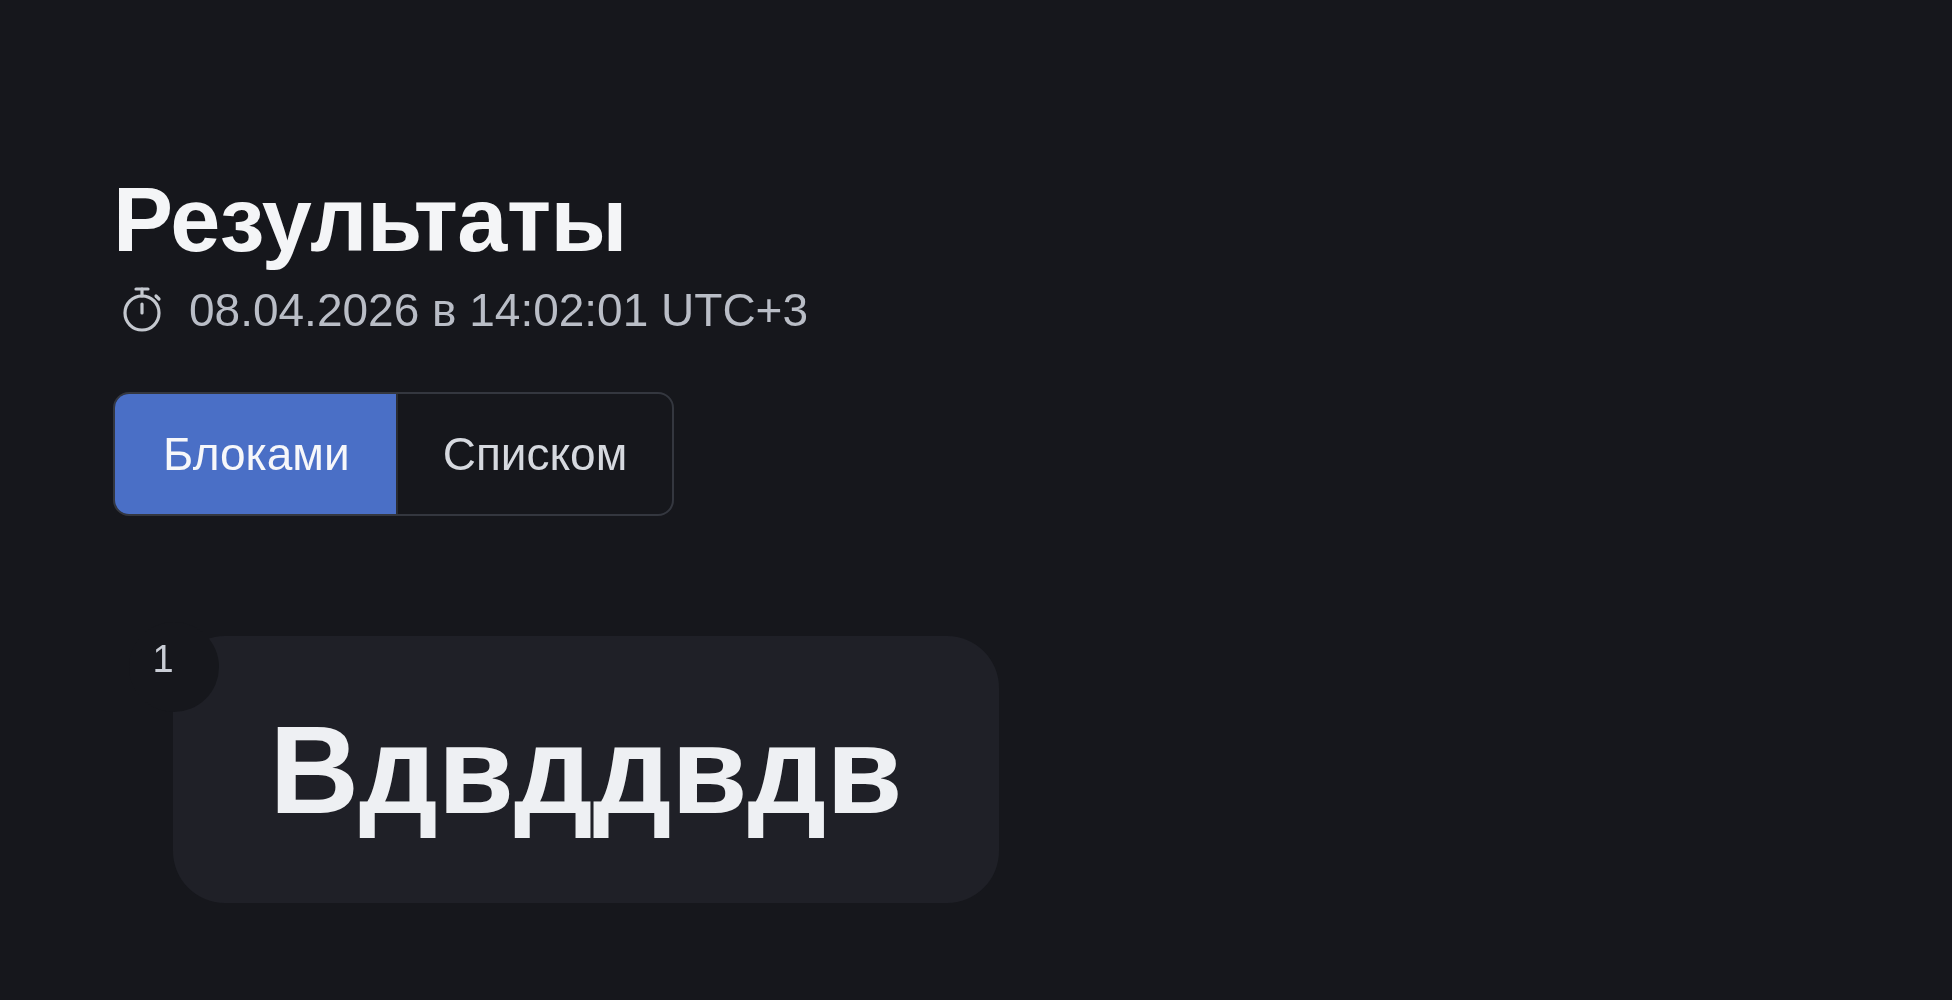 The width and height of the screenshot is (1952, 1000). I want to click on page-title: Результаты, so click(370, 220).